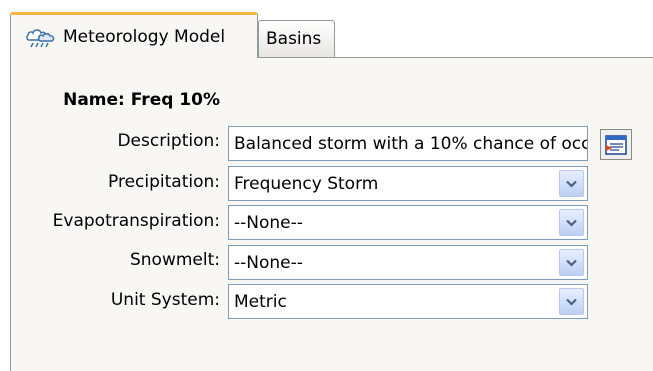 Image resolution: width=653 pixels, height=371 pixels. I want to click on weather-cloud-icon, so click(40, 37).